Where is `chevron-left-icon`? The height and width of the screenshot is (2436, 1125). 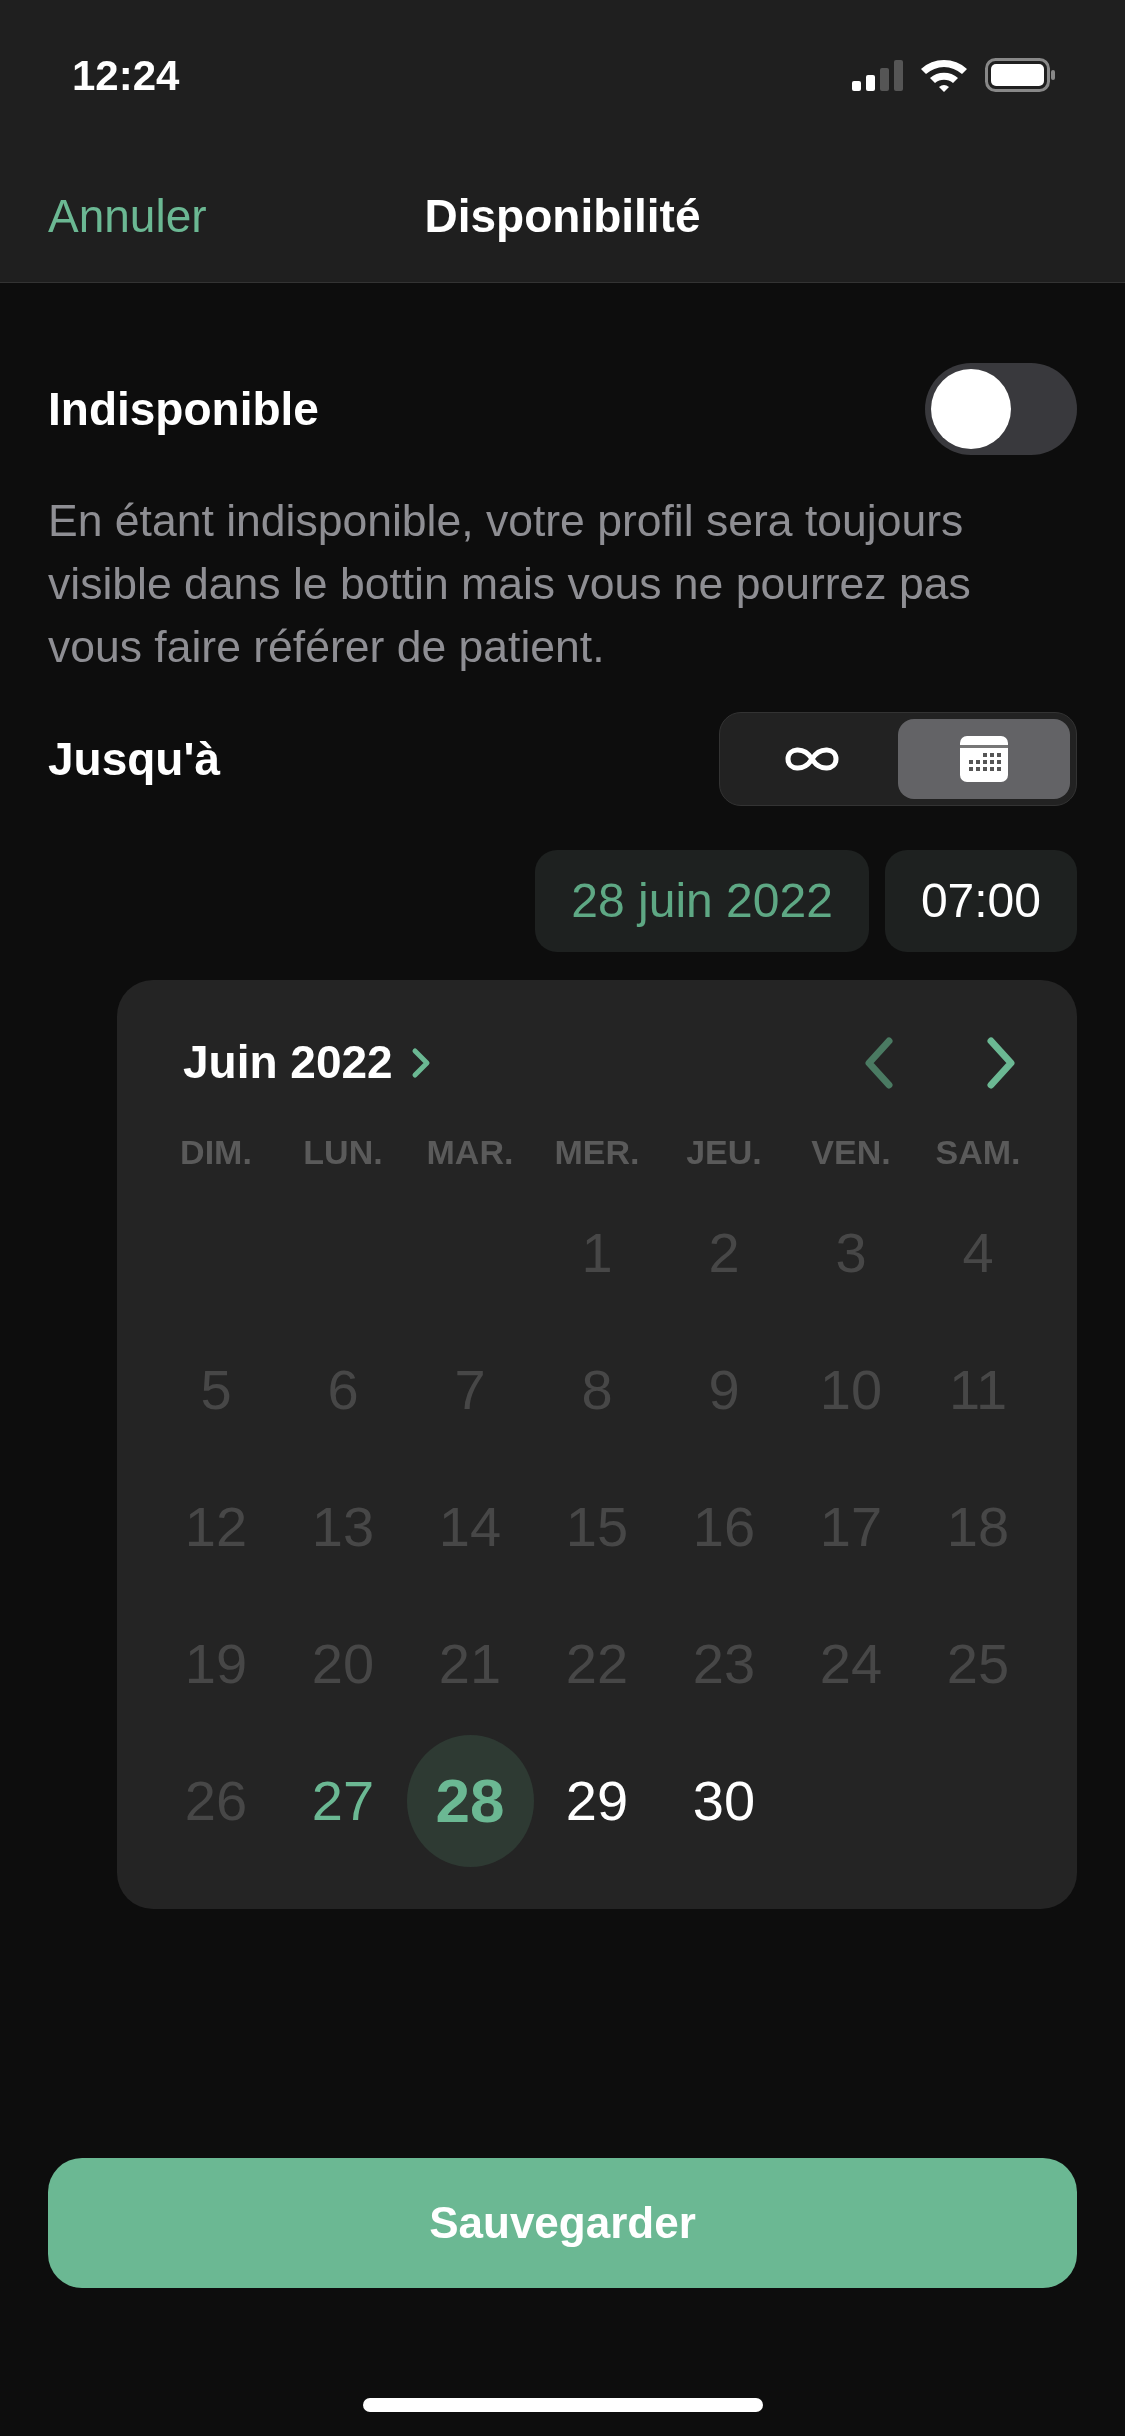
chevron-left-icon is located at coordinates (879, 1062).